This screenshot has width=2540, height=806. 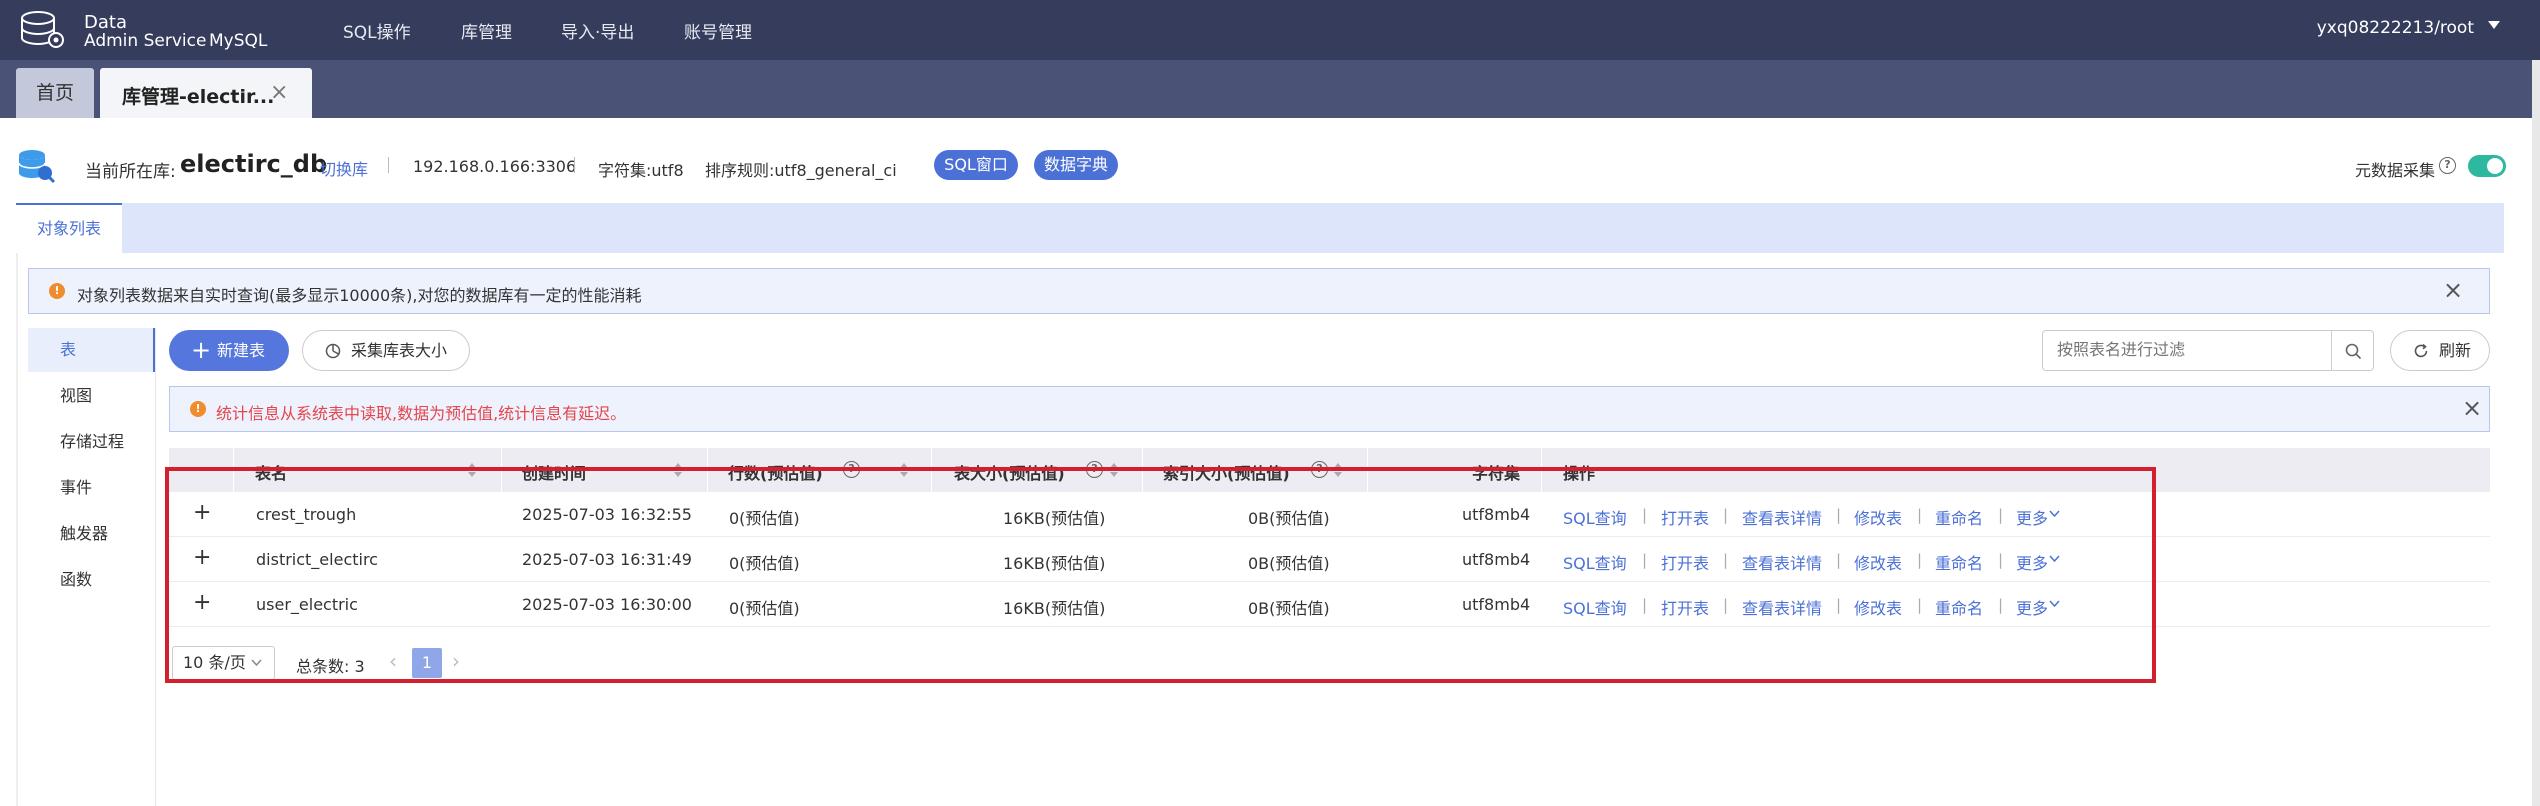 I want to click on tab-db-management: 库管理-electir... ×, so click(x=206, y=93).